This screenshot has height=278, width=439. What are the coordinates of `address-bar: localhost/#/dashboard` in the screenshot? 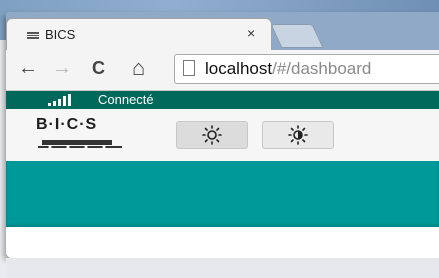 It's located at (306, 69).